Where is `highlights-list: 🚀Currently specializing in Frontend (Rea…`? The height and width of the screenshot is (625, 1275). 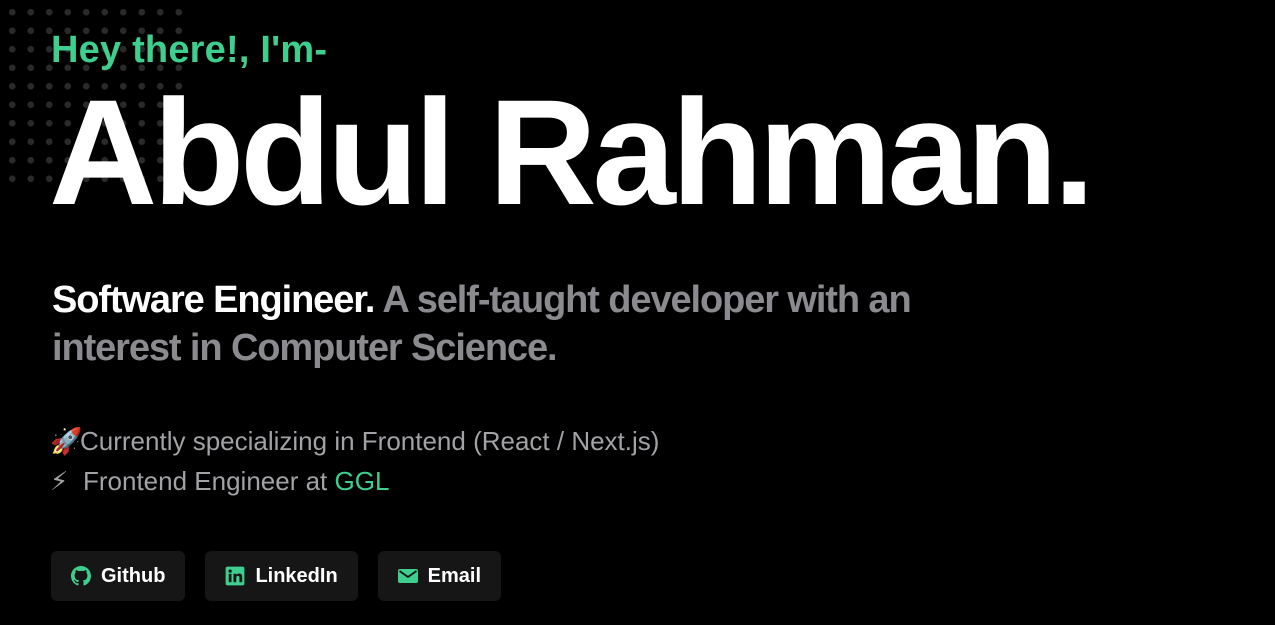
highlights-list: 🚀Currently specializing in Frontend (Rea… is located at coordinates (354, 461).